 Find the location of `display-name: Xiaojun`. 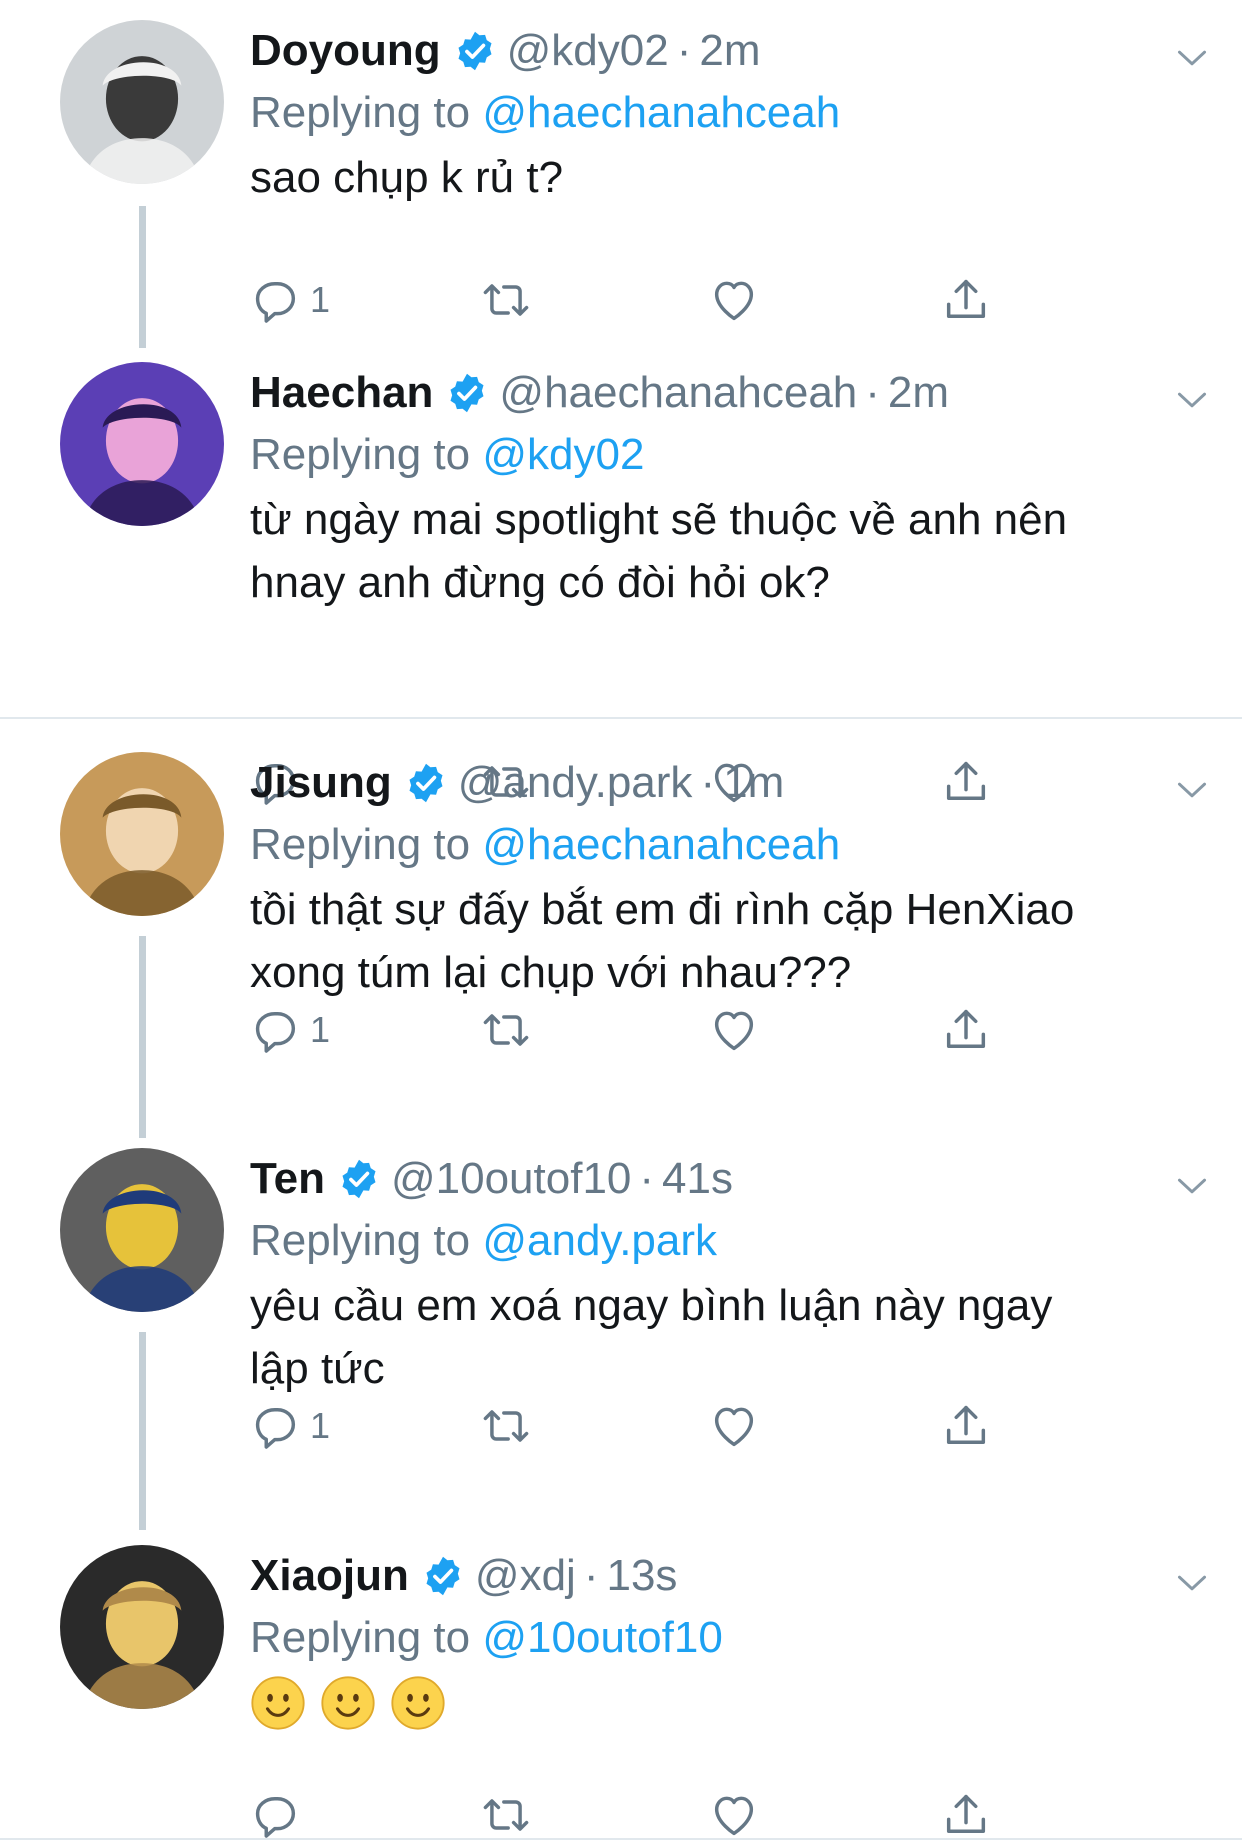

display-name: Xiaojun is located at coordinates (329, 1576).